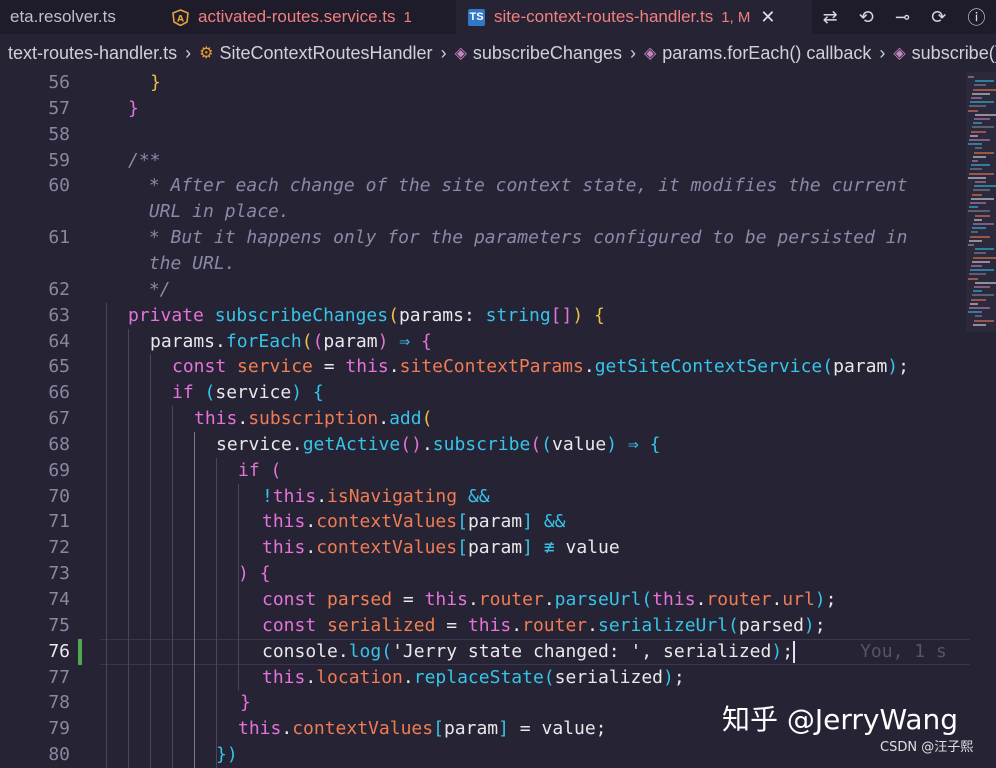  I want to click on code-token: private, so click(171, 315).